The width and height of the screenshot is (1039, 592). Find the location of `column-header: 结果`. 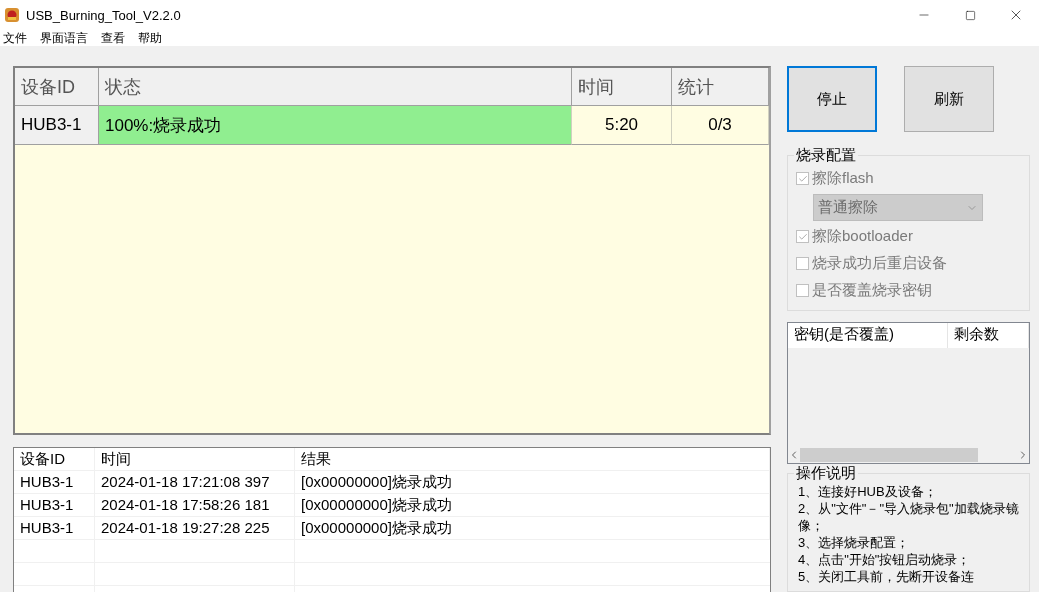

column-header: 结果 is located at coordinates (532, 459).